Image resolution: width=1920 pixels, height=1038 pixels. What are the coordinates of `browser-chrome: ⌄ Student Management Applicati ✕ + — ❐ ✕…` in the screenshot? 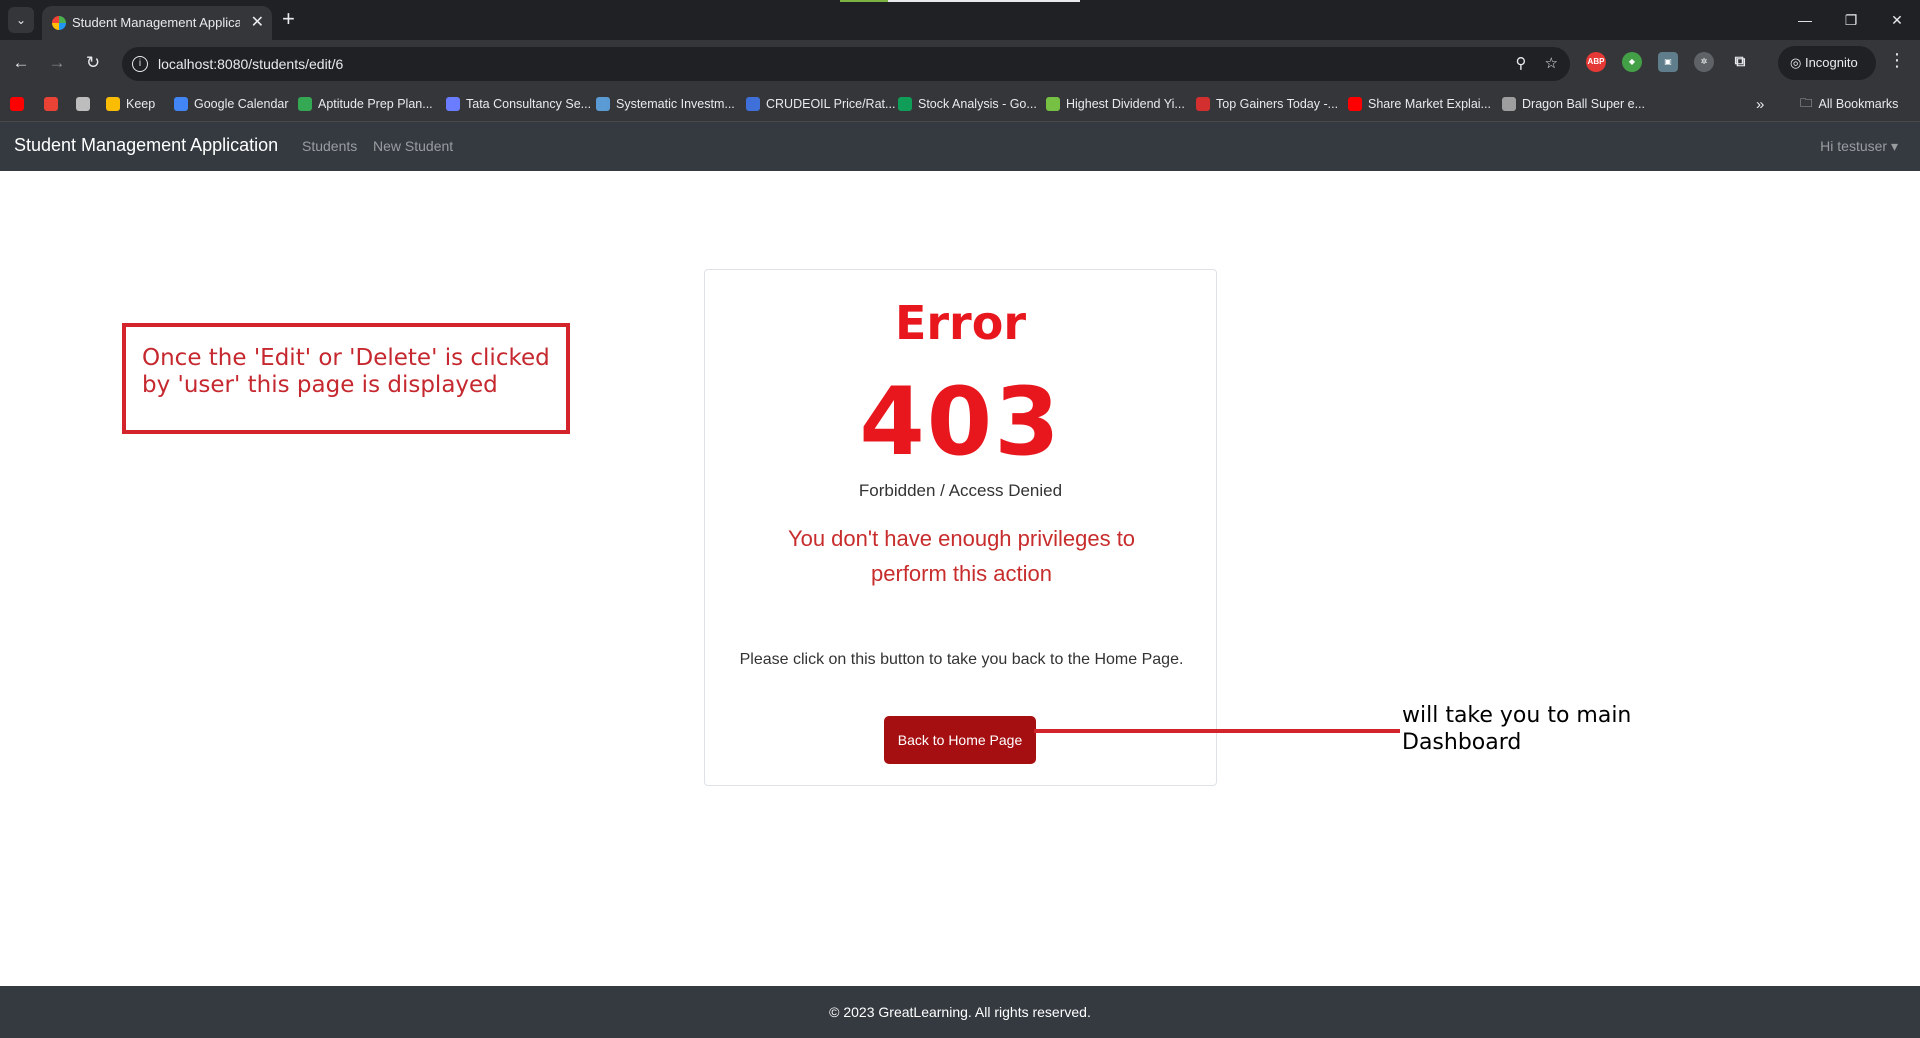 It's located at (960, 61).